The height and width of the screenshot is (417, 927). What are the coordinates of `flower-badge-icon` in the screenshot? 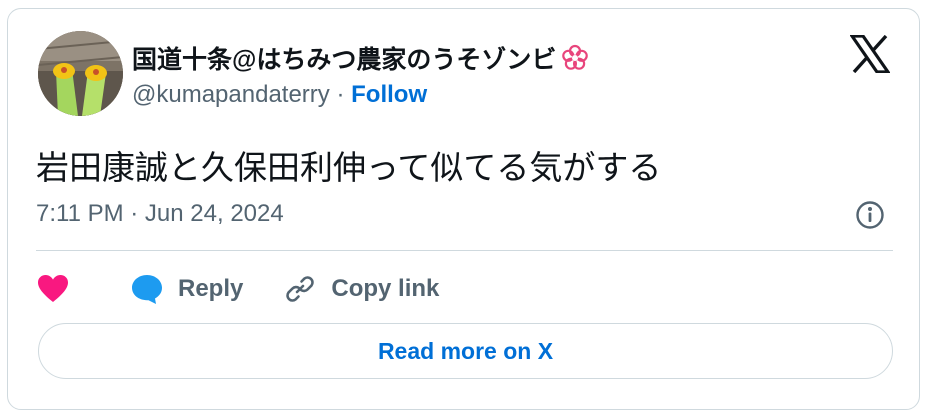 It's located at (575, 58).